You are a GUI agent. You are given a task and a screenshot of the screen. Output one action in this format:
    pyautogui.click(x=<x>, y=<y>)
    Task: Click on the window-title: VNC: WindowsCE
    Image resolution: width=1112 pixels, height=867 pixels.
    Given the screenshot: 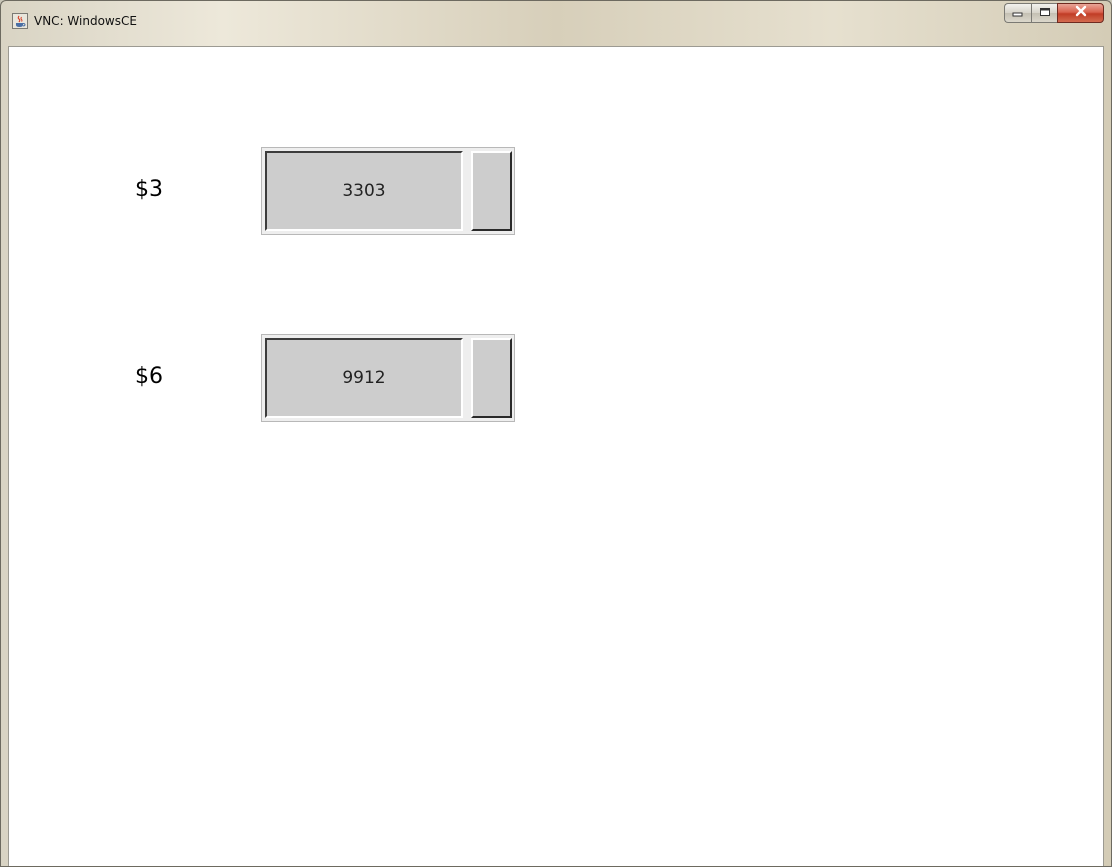 What is the action you would take?
    pyautogui.click(x=85, y=21)
    